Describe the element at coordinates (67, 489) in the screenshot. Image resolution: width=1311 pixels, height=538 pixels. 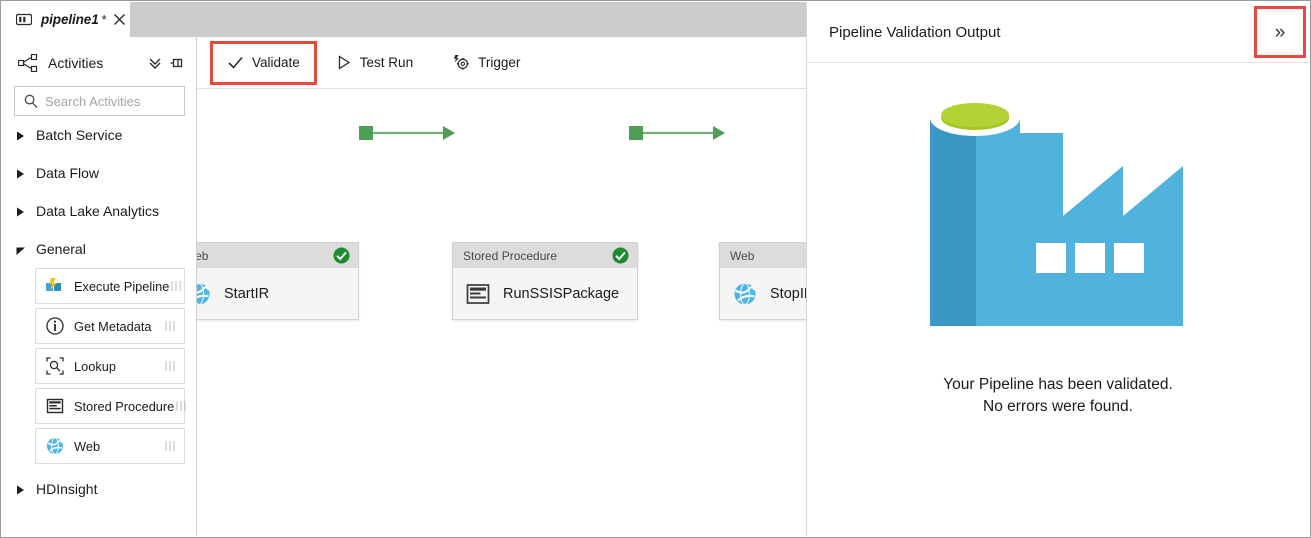
I see `category-label: HDInsight` at that location.